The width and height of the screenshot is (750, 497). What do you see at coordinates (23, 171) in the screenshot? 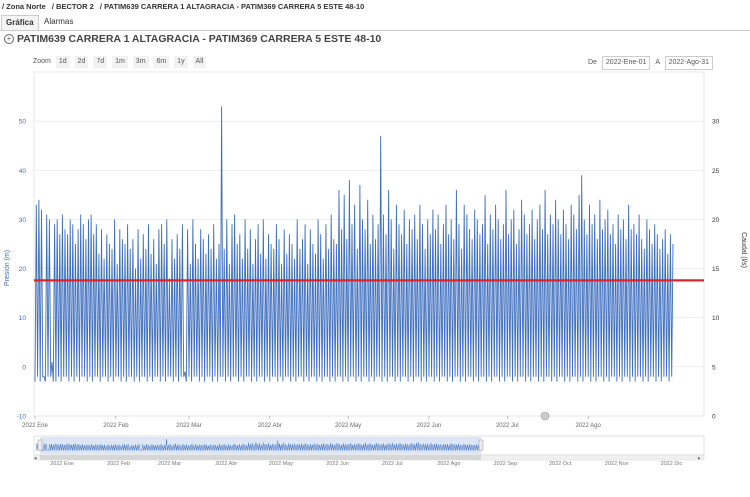
I see `y-tick-label: 40` at bounding box center [23, 171].